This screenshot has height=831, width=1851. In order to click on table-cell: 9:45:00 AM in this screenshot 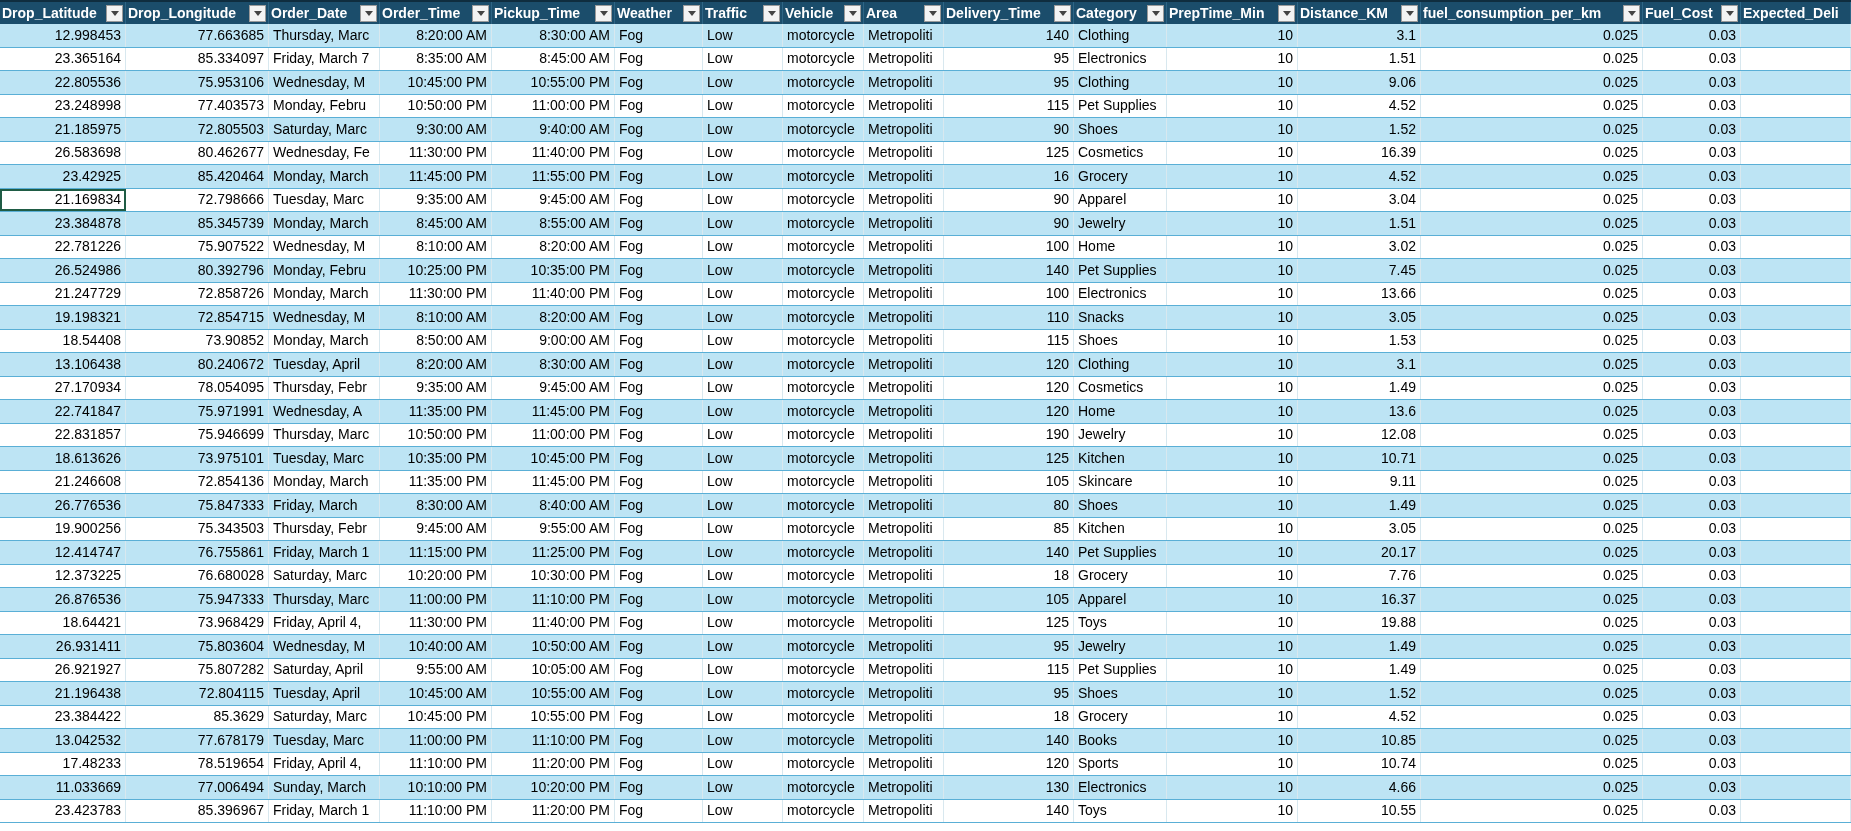, I will do `click(553, 199)`.